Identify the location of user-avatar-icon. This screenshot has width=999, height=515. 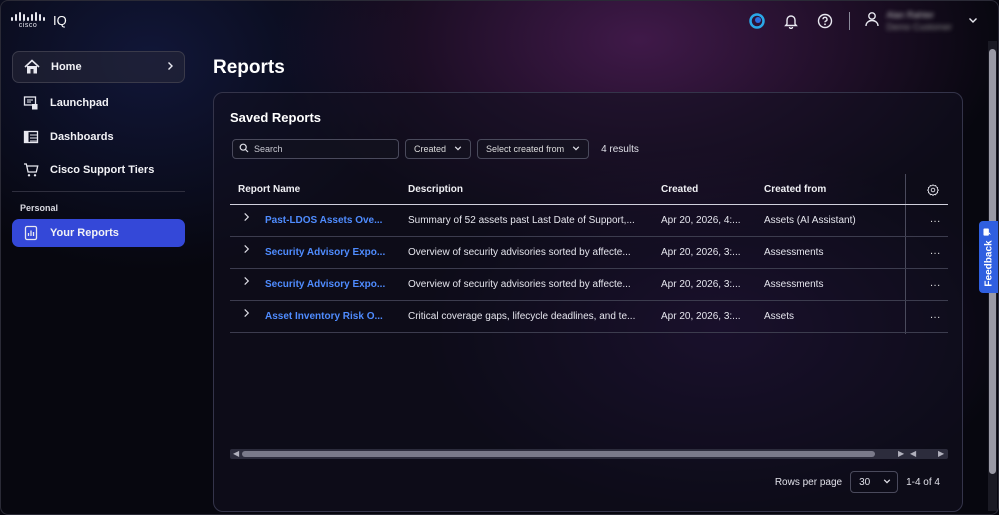
(872, 21).